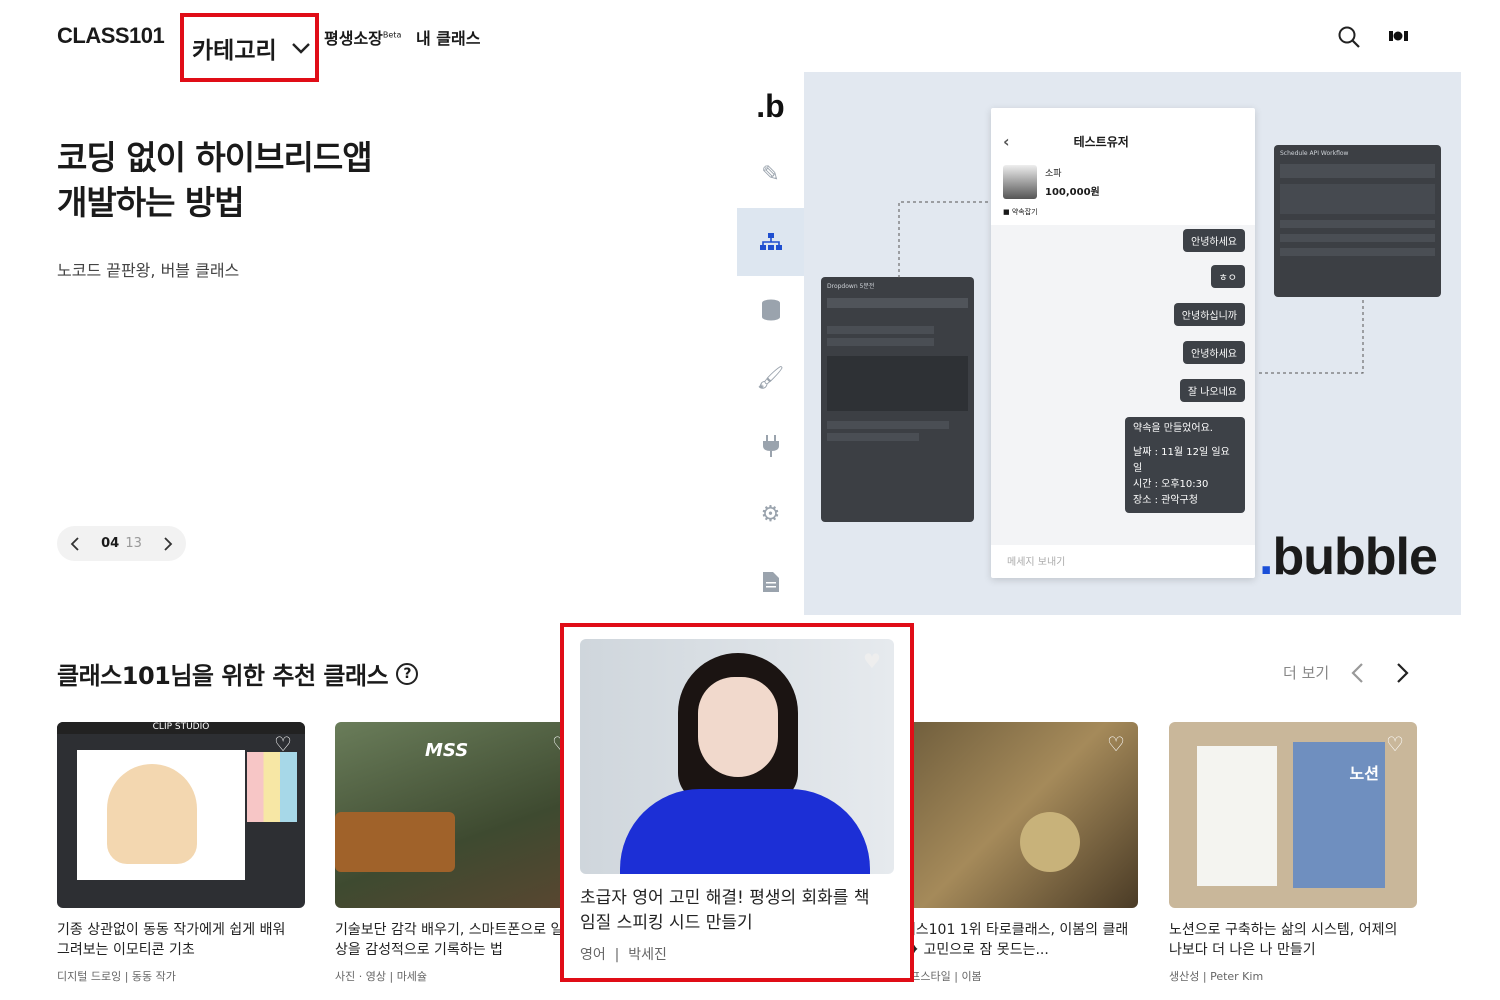 The height and width of the screenshot is (1000, 1500). I want to click on class-thumbnail: MSS ♡, so click(459, 815).